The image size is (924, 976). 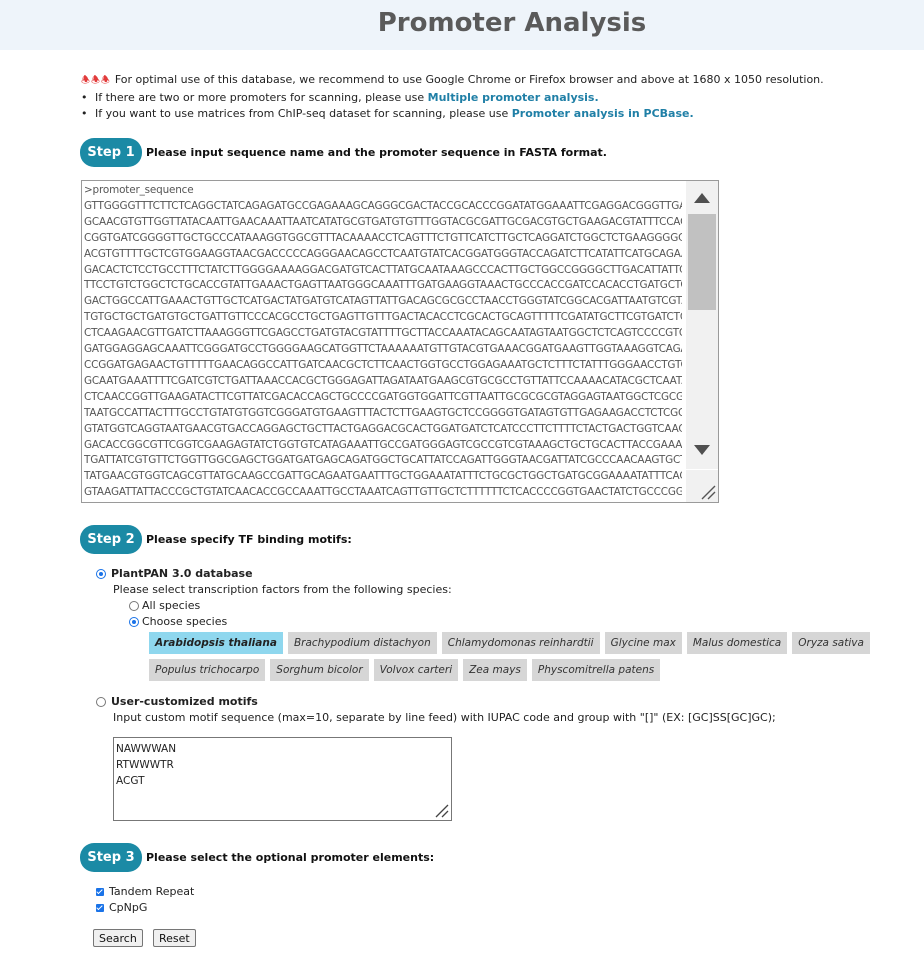 I want to click on multiple-promoter-link: Multiple promoter analysis., so click(x=513, y=97).